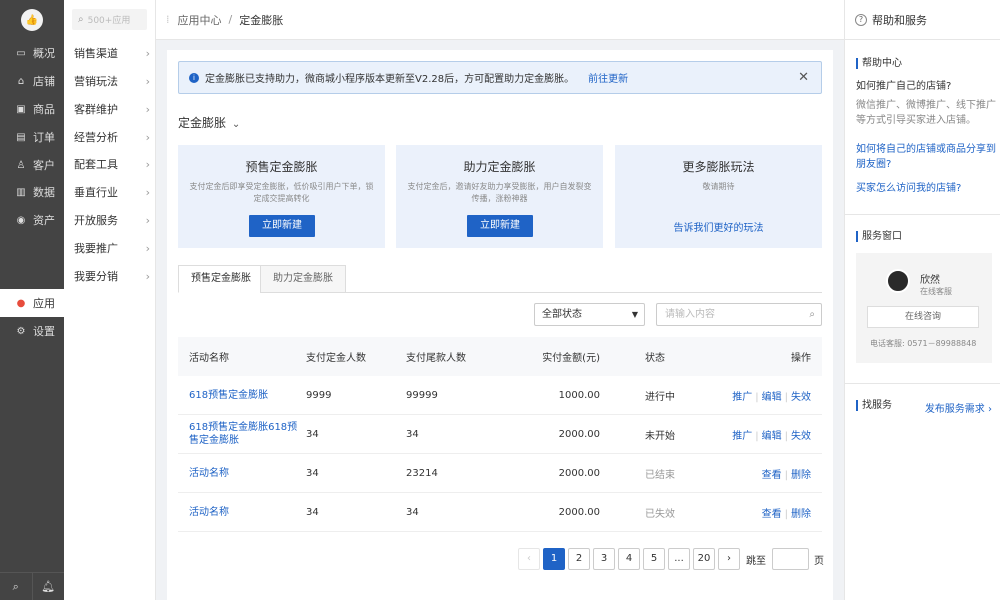 The width and height of the screenshot is (1000, 600). I want to click on page-button: 3, so click(604, 559).